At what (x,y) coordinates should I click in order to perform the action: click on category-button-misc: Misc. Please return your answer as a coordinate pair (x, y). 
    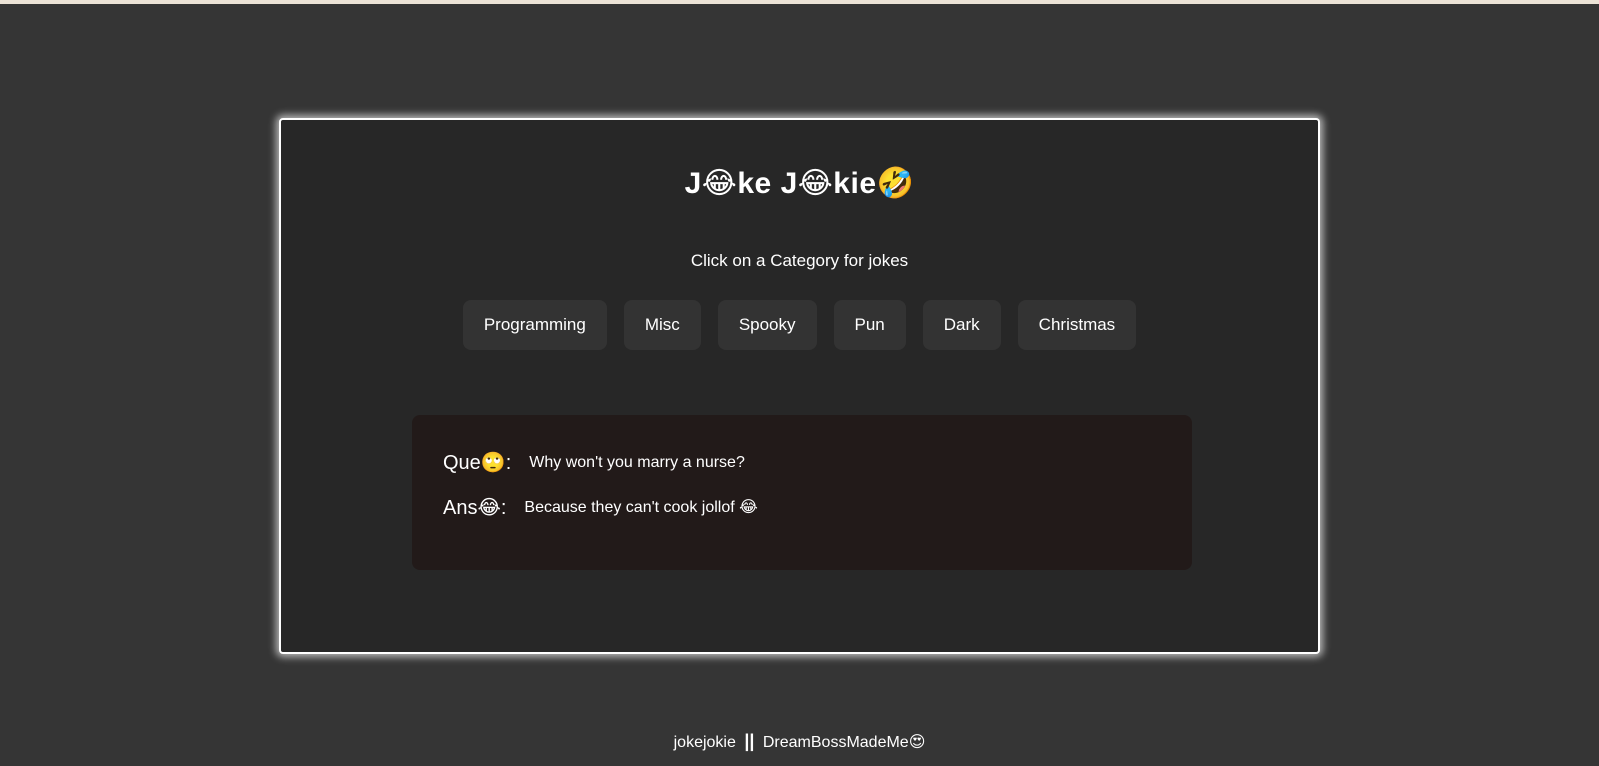
    Looking at the image, I should click on (662, 325).